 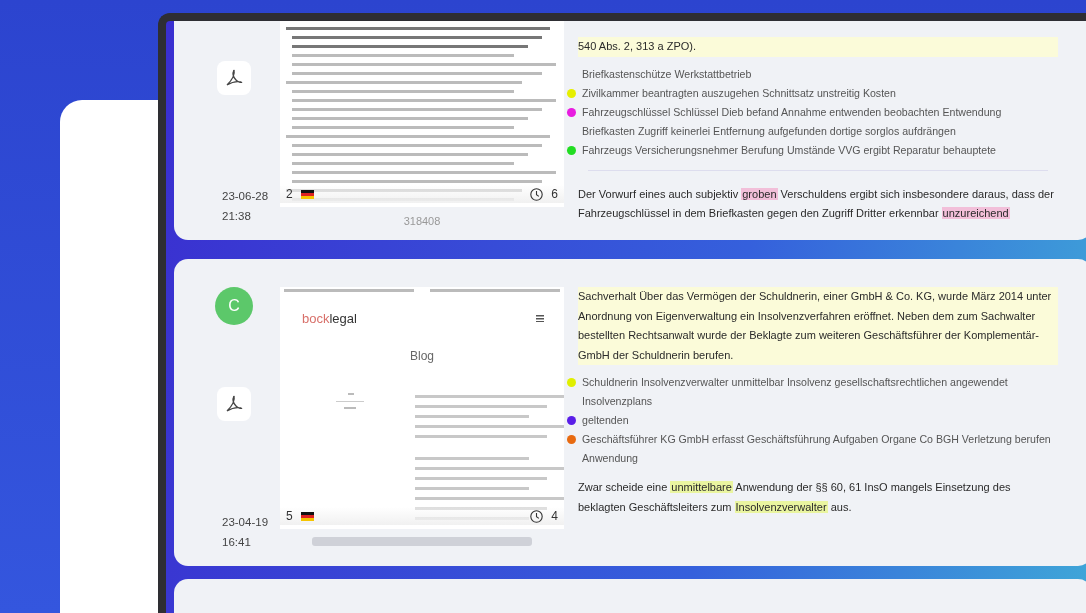 What do you see at coordinates (795, 497) in the screenshot?
I see `summary-paragraph: Zwar scheide eine unmittelbare Anwendung der §§ 60, 61 InsO mangels Einsetzung des beklagten Geschäftsleiters zum Insolvenzverwalter aus.` at bounding box center [795, 497].